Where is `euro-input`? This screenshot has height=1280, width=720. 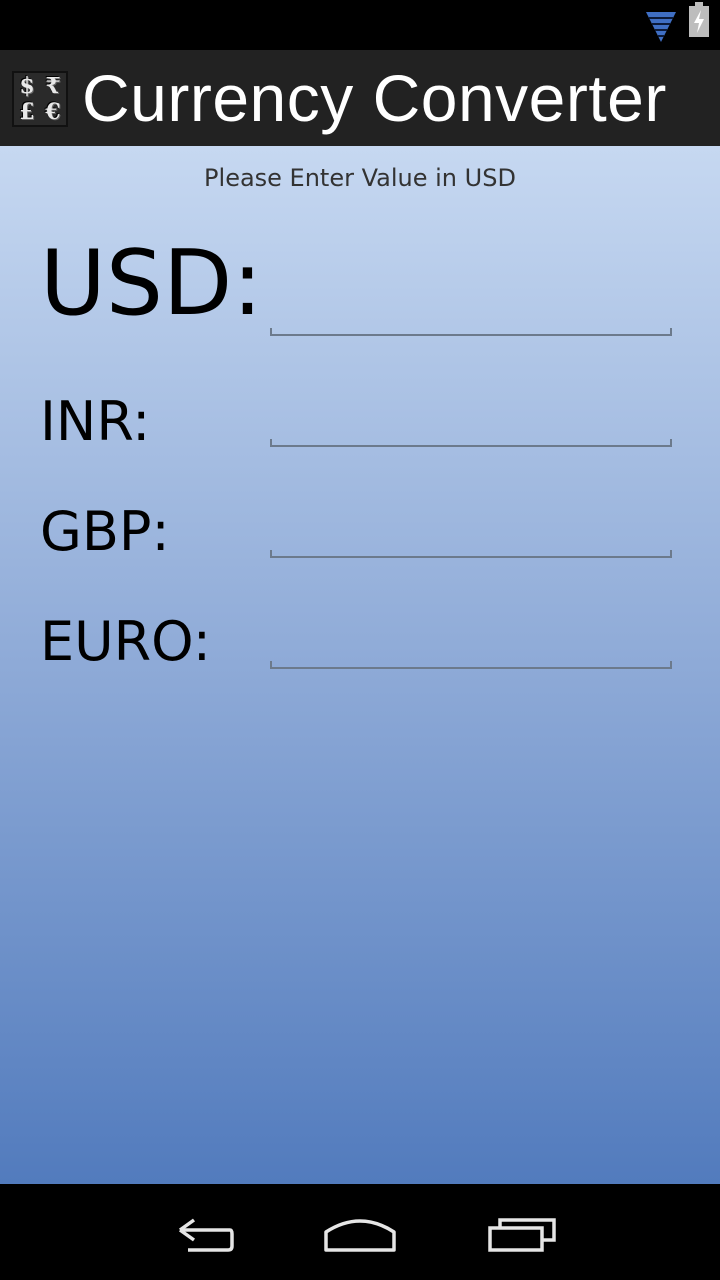
euro-input is located at coordinates (471, 639).